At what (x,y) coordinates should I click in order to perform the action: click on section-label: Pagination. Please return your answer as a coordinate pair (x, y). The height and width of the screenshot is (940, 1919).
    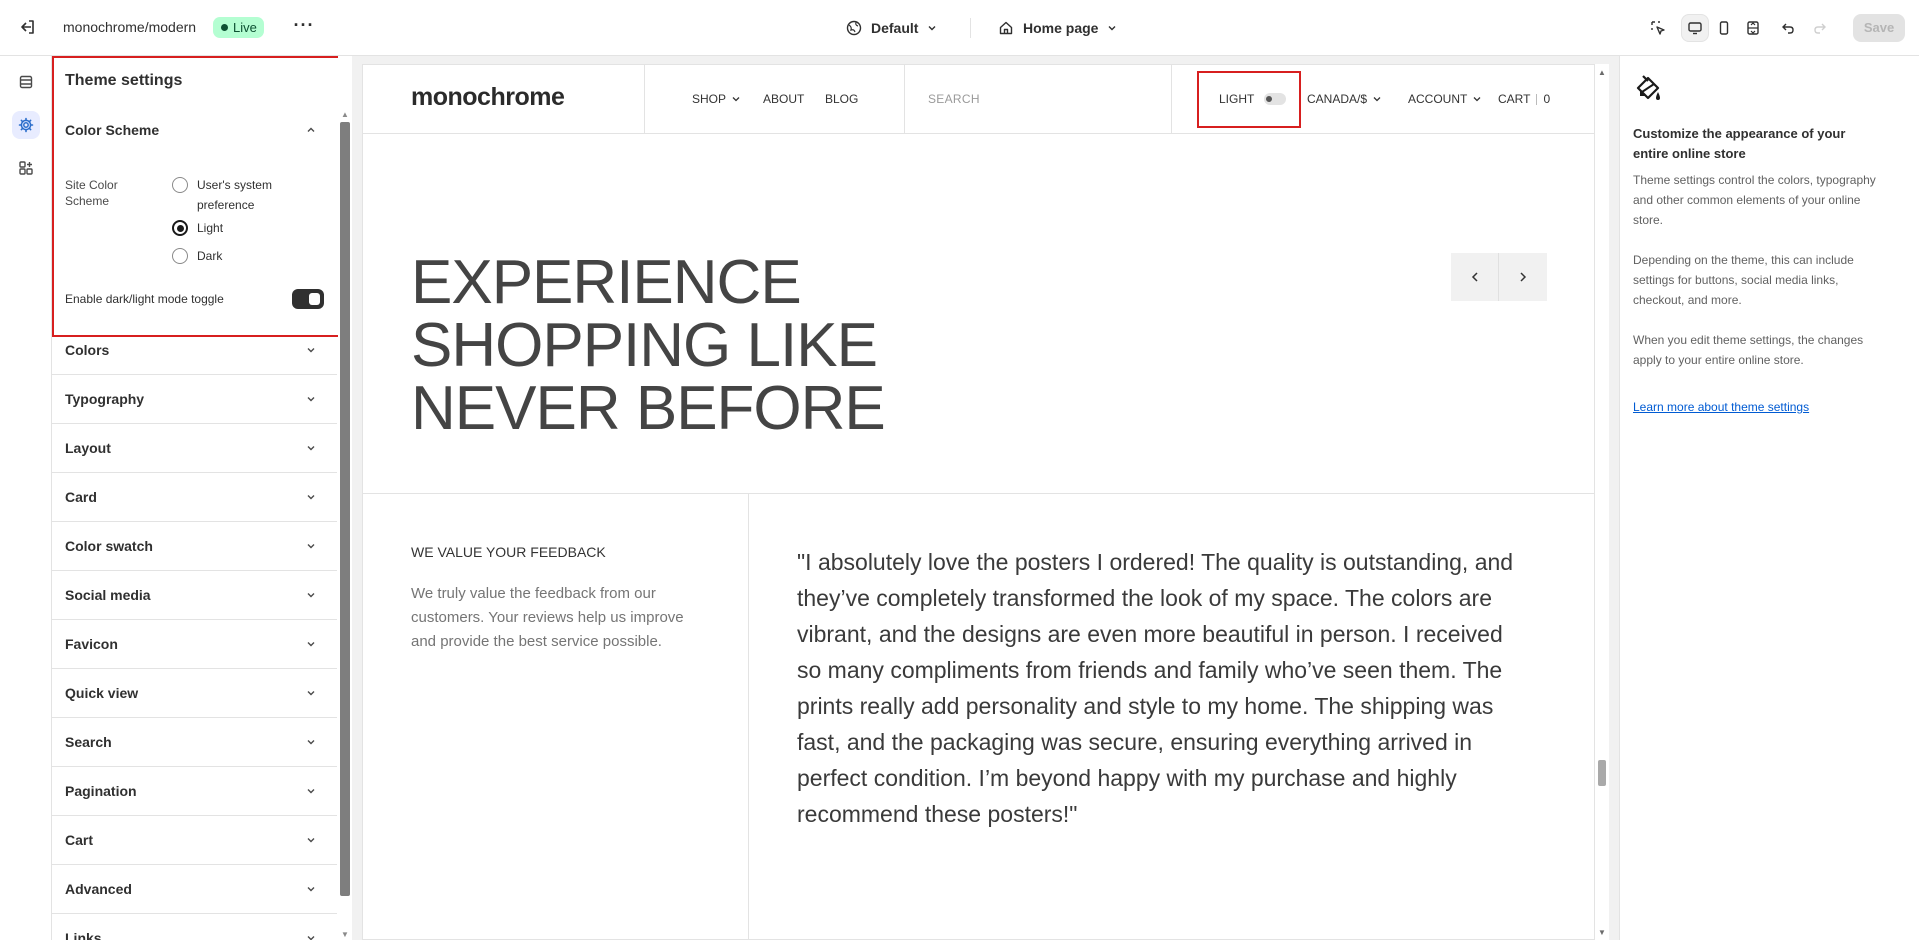
    Looking at the image, I should click on (101, 791).